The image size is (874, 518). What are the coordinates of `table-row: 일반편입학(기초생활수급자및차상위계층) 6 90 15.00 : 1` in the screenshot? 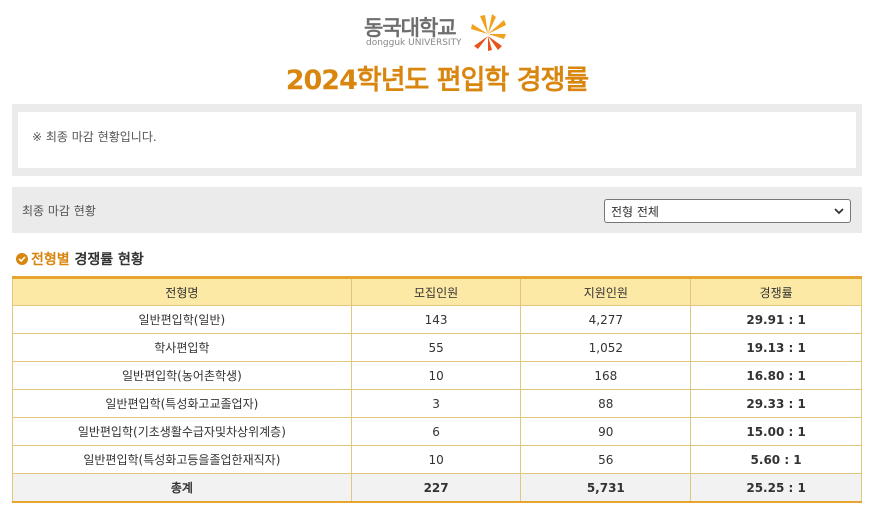 It's located at (437, 431).